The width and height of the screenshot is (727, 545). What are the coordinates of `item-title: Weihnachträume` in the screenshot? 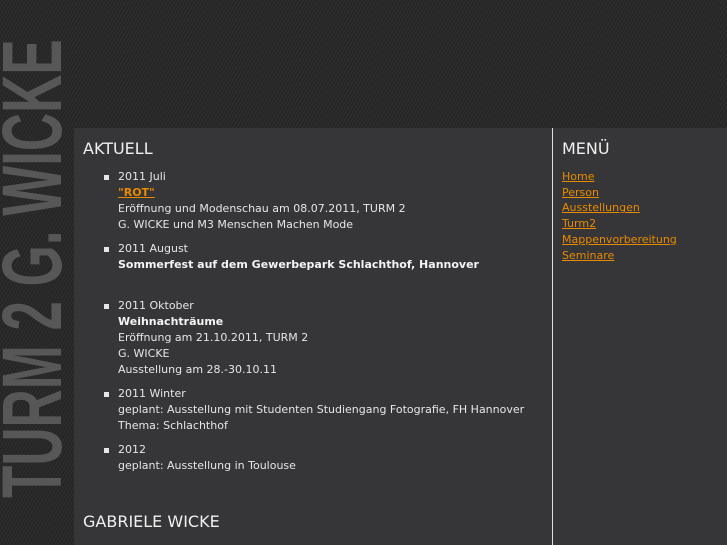 It's located at (171, 321).